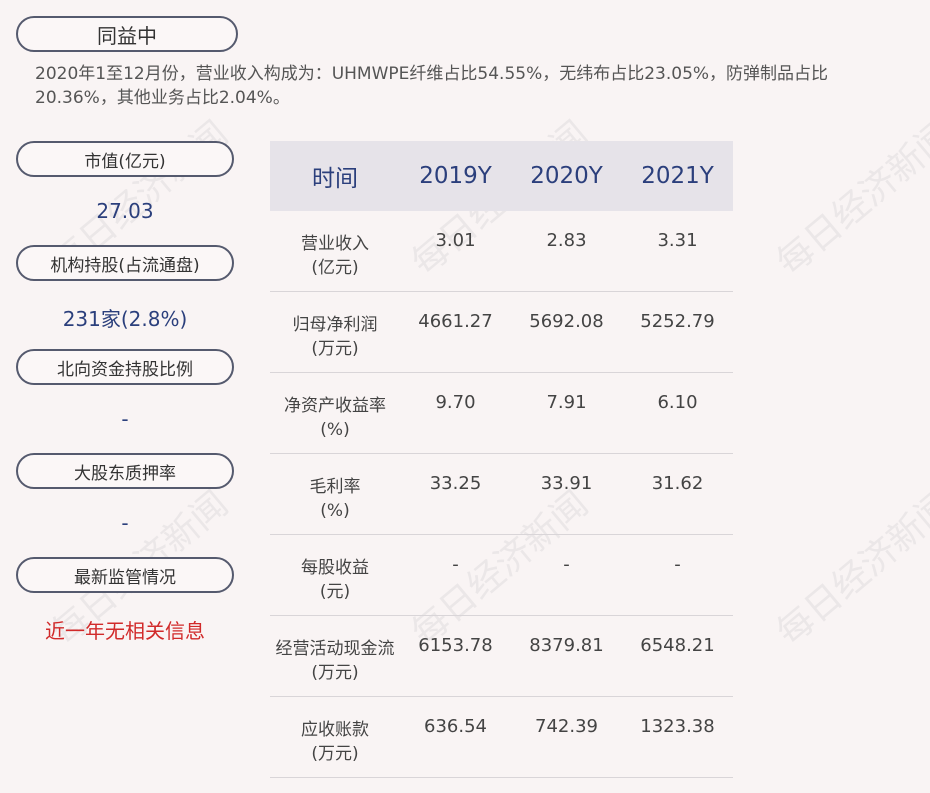 This screenshot has width=930, height=793. I want to click on table-cell: 31.62, so click(677, 483).